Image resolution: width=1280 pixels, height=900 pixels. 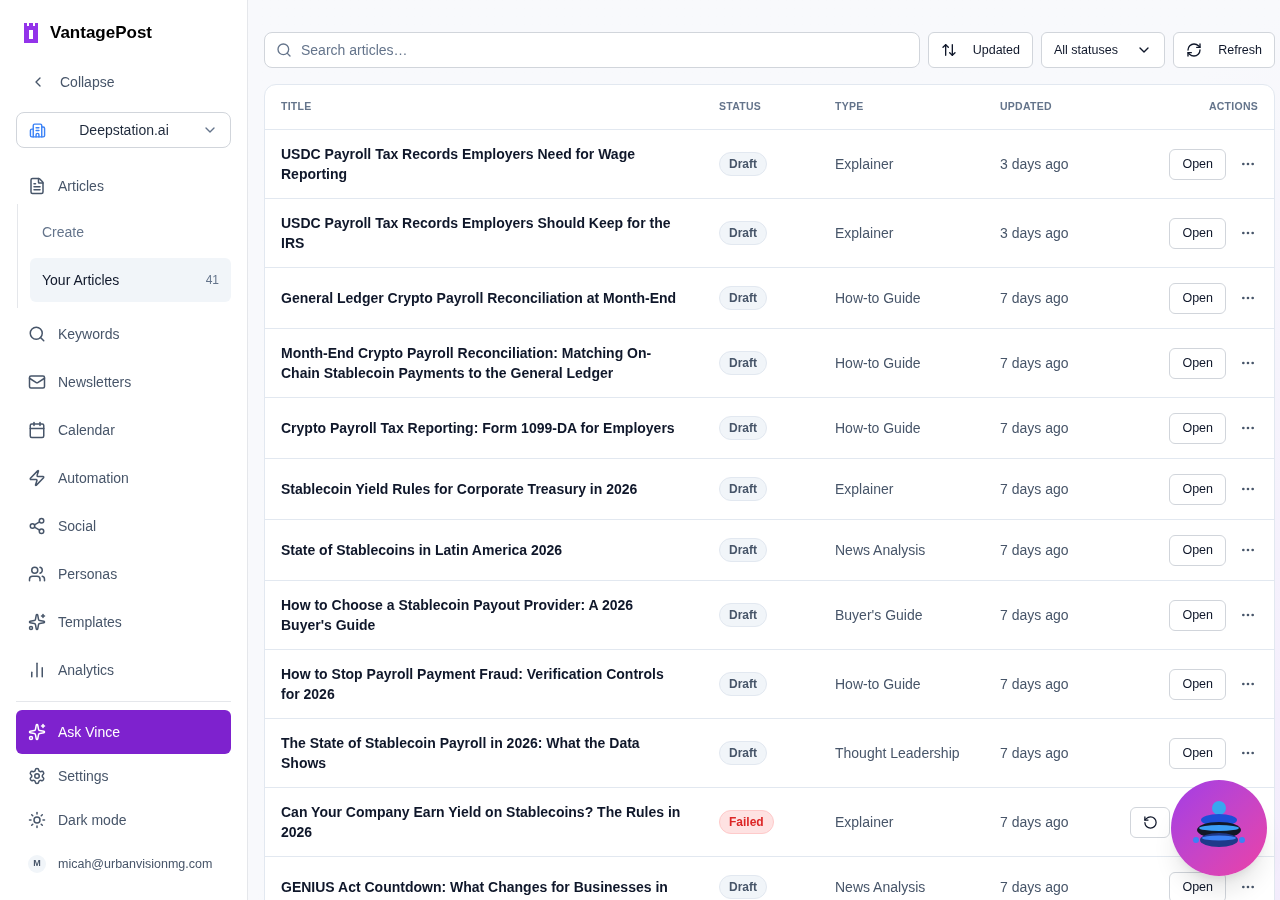 What do you see at coordinates (476, 233) in the screenshot?
I see `article-title: USDC Payroll Tax Records Employers Should Keep for the IRS` at bounding box center [476, 233].